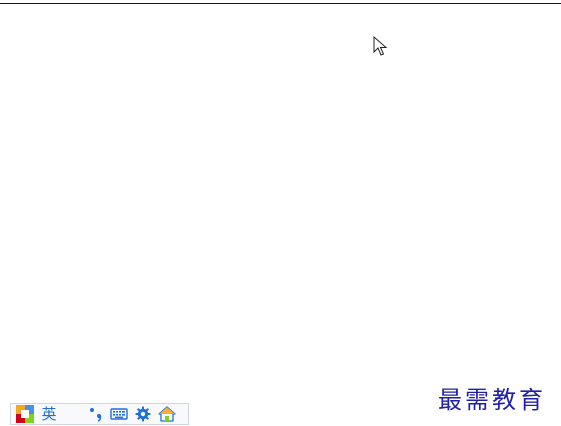 The width and height of the screenshot is (561, 426). I want to click on language-label: 英, so click(49, 414).